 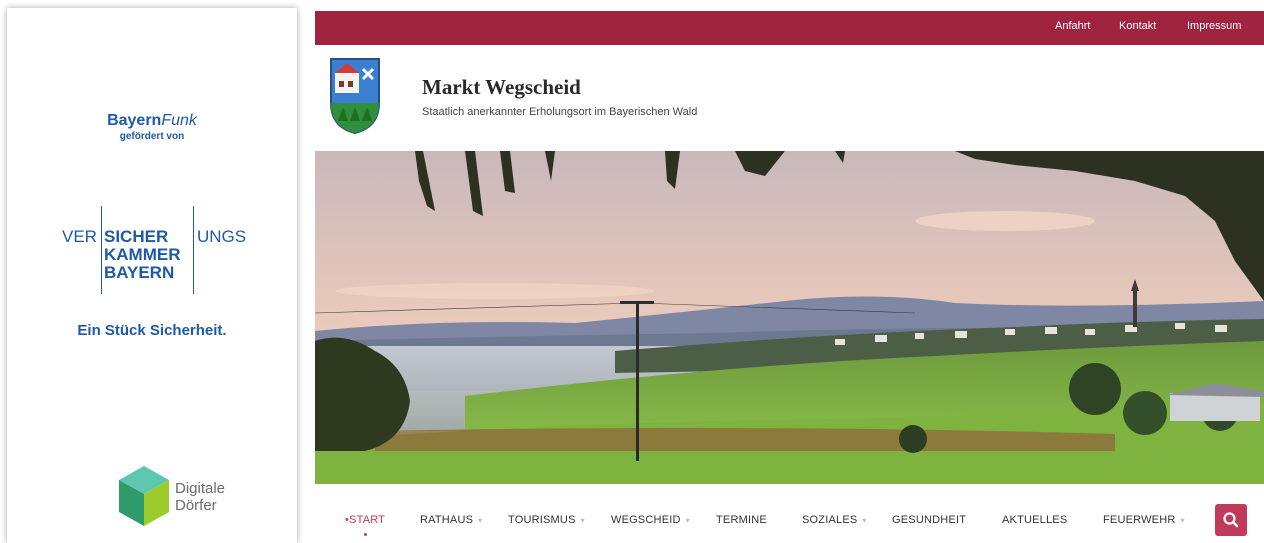 What do you see at coordinates (447, 520) in the screenshot?
I see `nav-label-rathaus: RATHAUS` at bounding box center [447, 520].